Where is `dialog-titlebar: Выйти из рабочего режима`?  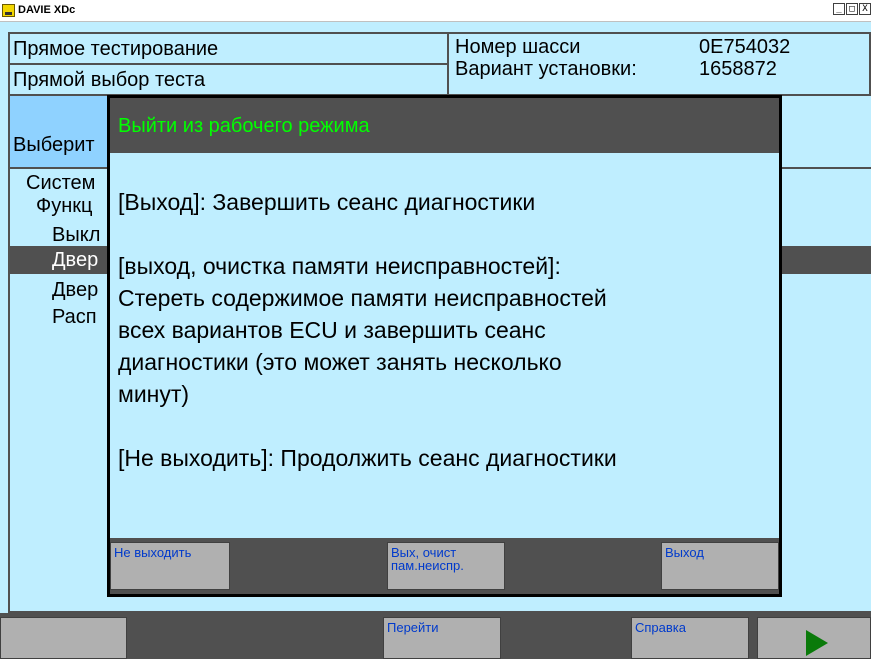 dialog-titlebar: Выйти из рабочего режима is located at coordinates (444, 125).